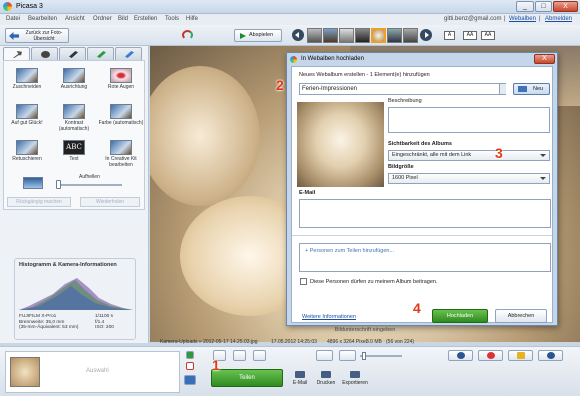 Image resolution: width=580 pixels, height=396 pixels. Describe the element at coordinates (75, 19) in the screenshot. I see `menu-ansicht: Ansicht` at that location.